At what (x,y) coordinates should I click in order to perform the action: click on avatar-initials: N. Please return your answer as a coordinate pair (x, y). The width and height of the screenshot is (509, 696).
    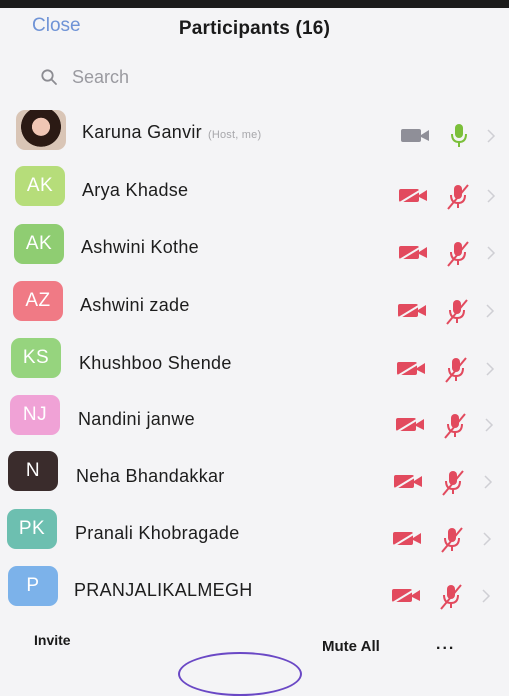
    Looking at the image, I should click on (33, 470).